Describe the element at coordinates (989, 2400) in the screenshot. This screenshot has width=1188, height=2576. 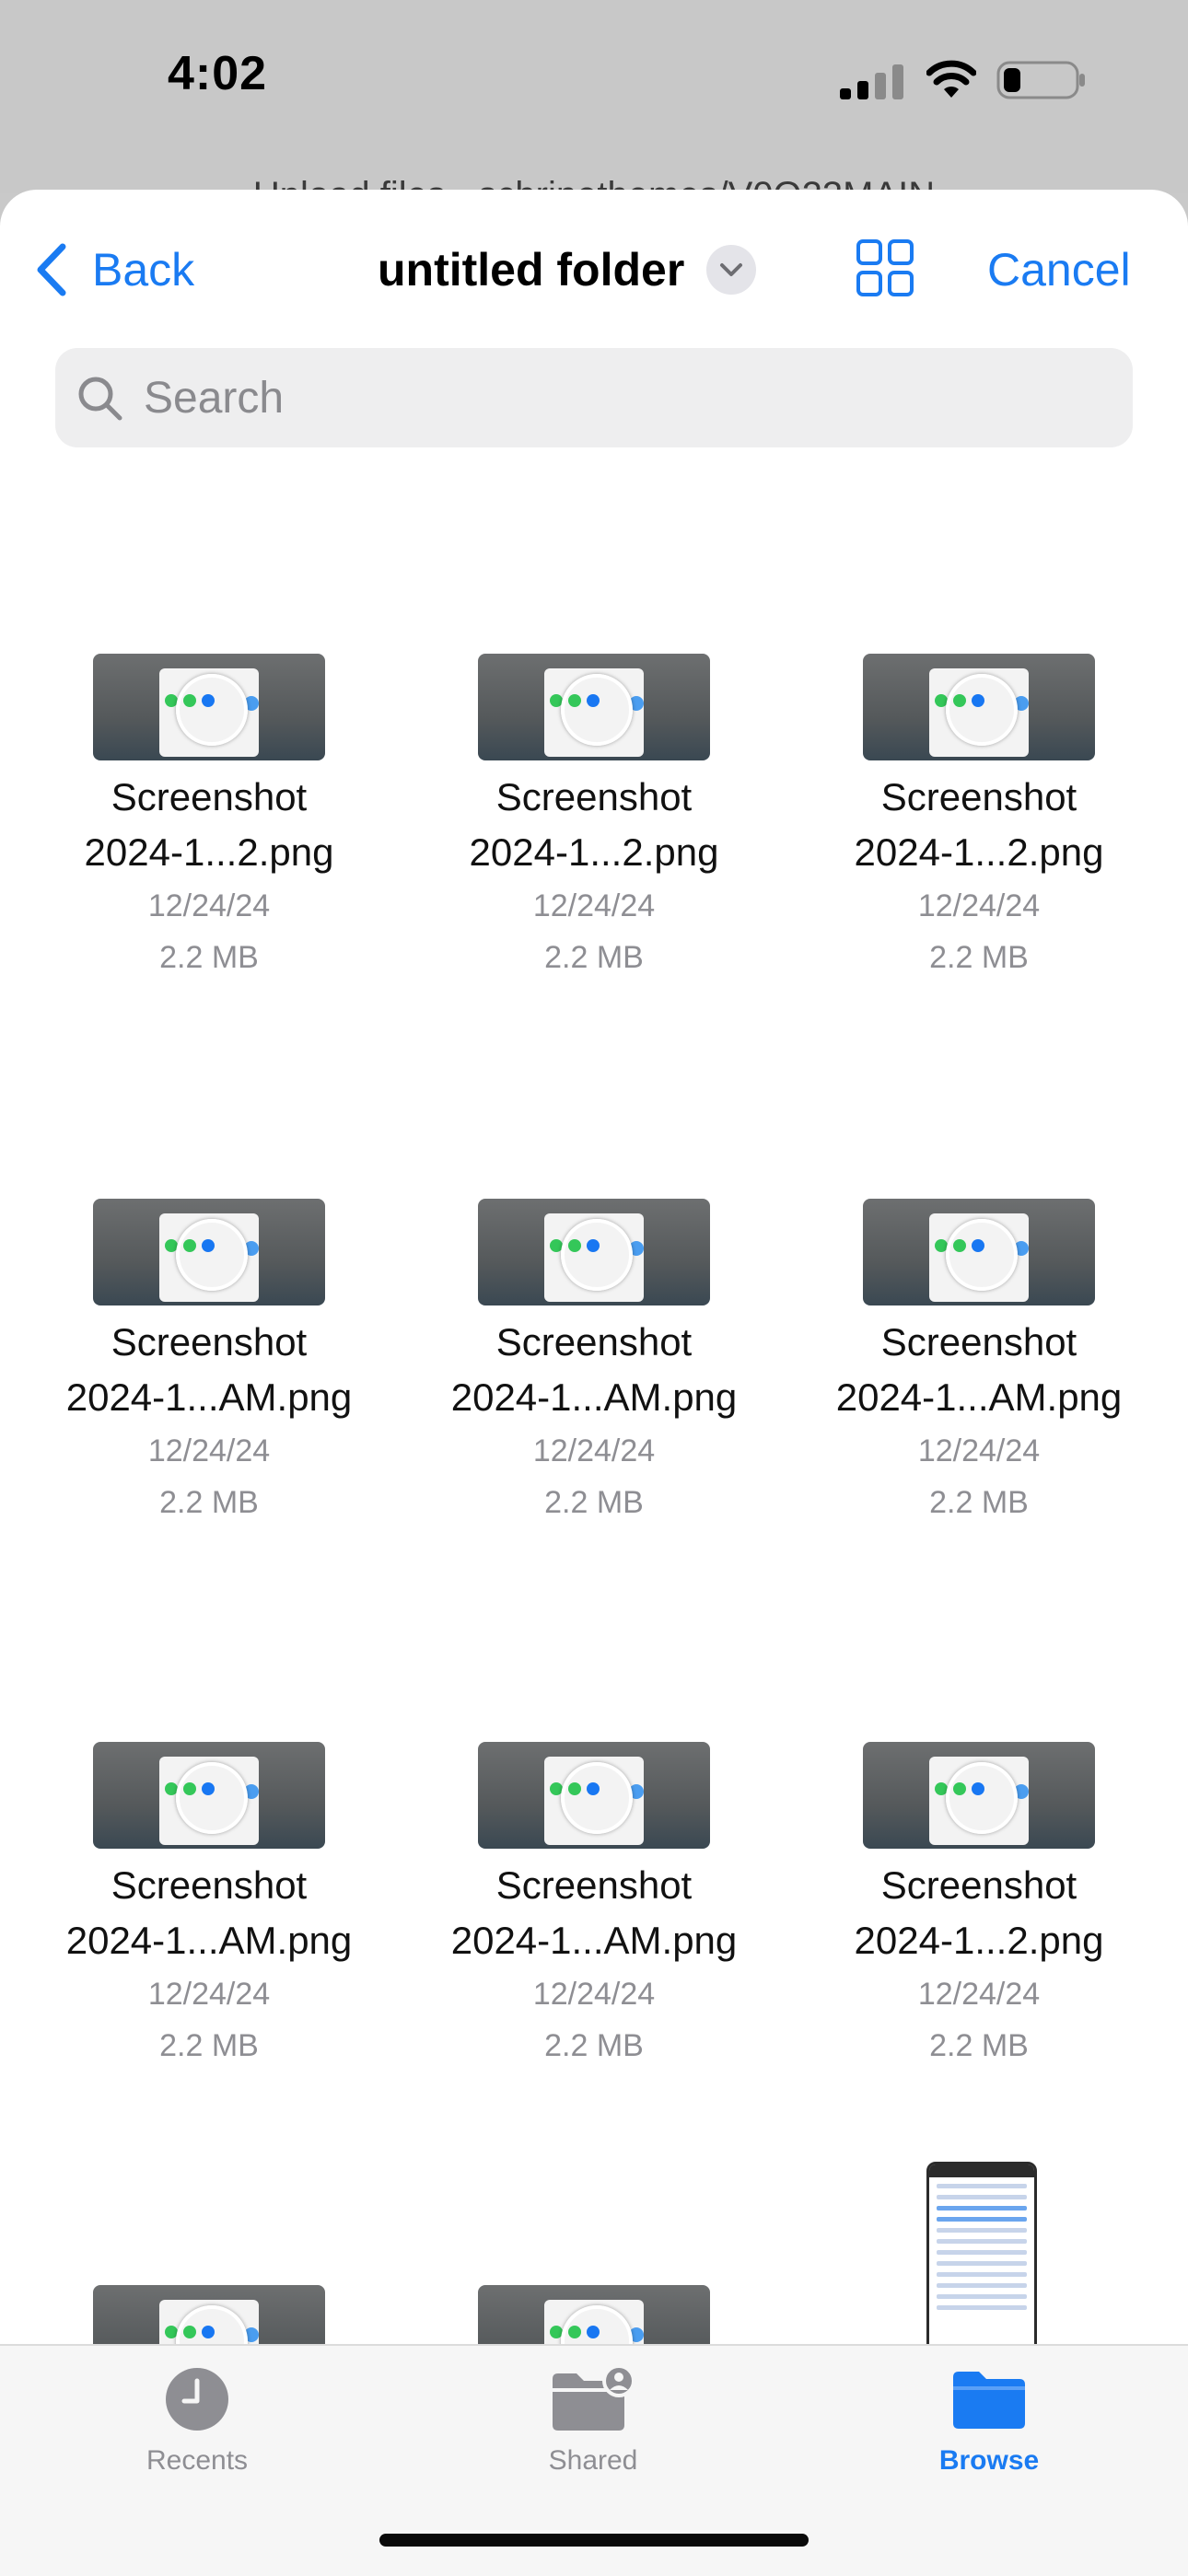
I see `folder-icon` at that location.